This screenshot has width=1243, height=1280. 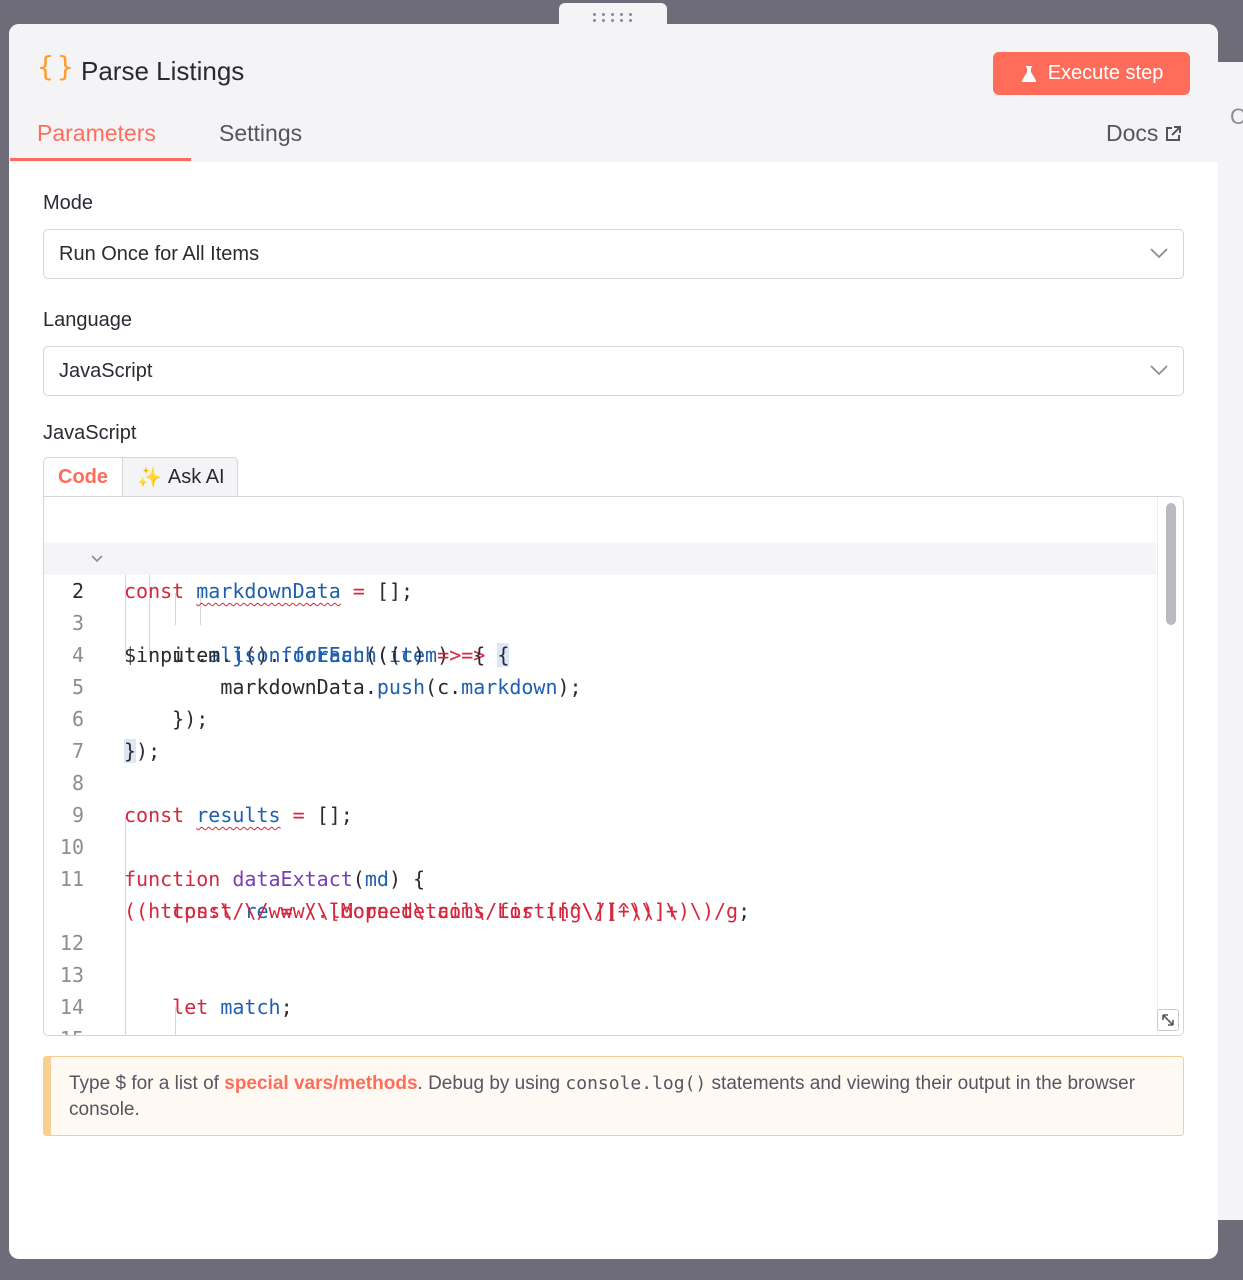 I want to click on mode-value: Run Once for All Items, so click(x=159, y=254).